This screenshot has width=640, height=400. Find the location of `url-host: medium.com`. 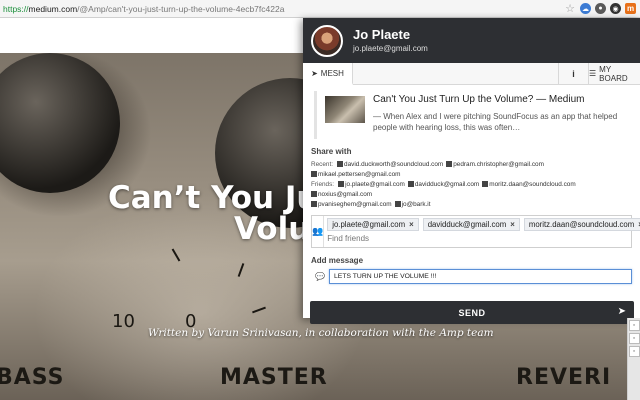

url-host: medium.com is located at coordinates (53, 8).